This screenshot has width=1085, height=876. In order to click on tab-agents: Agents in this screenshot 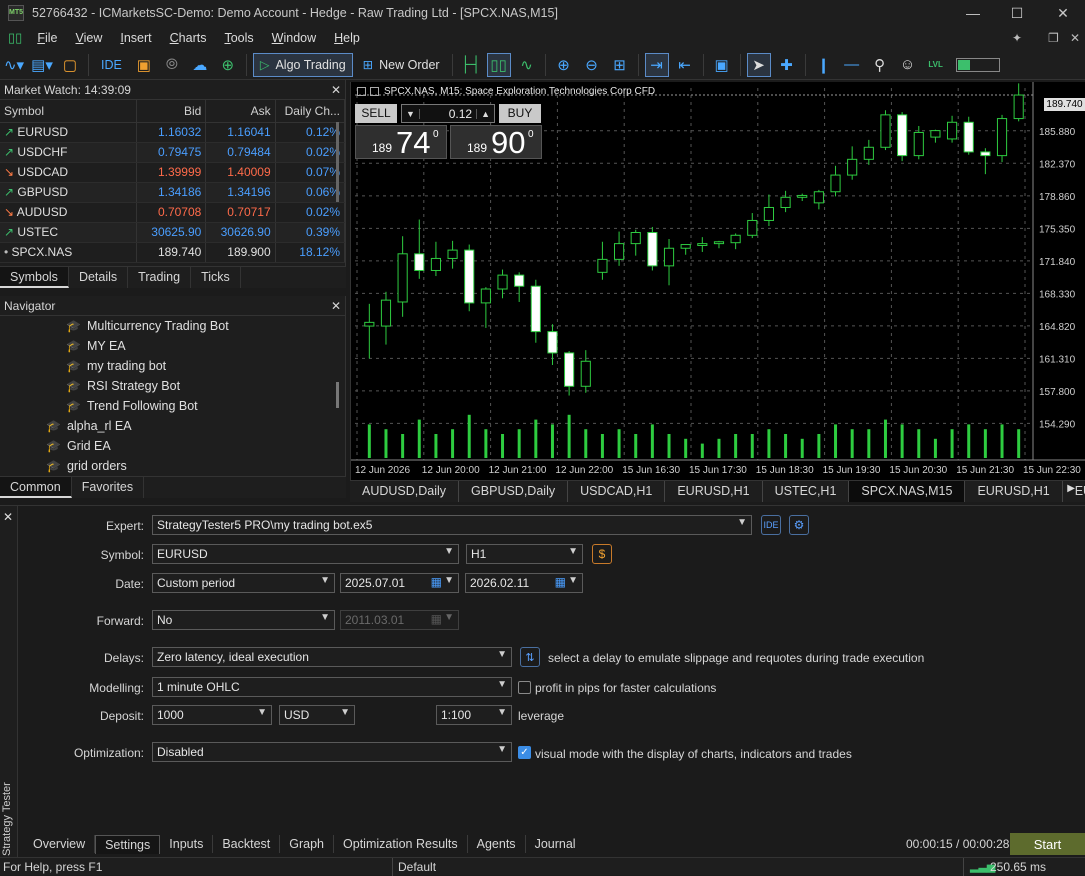, I will do `click(497, 844)`.